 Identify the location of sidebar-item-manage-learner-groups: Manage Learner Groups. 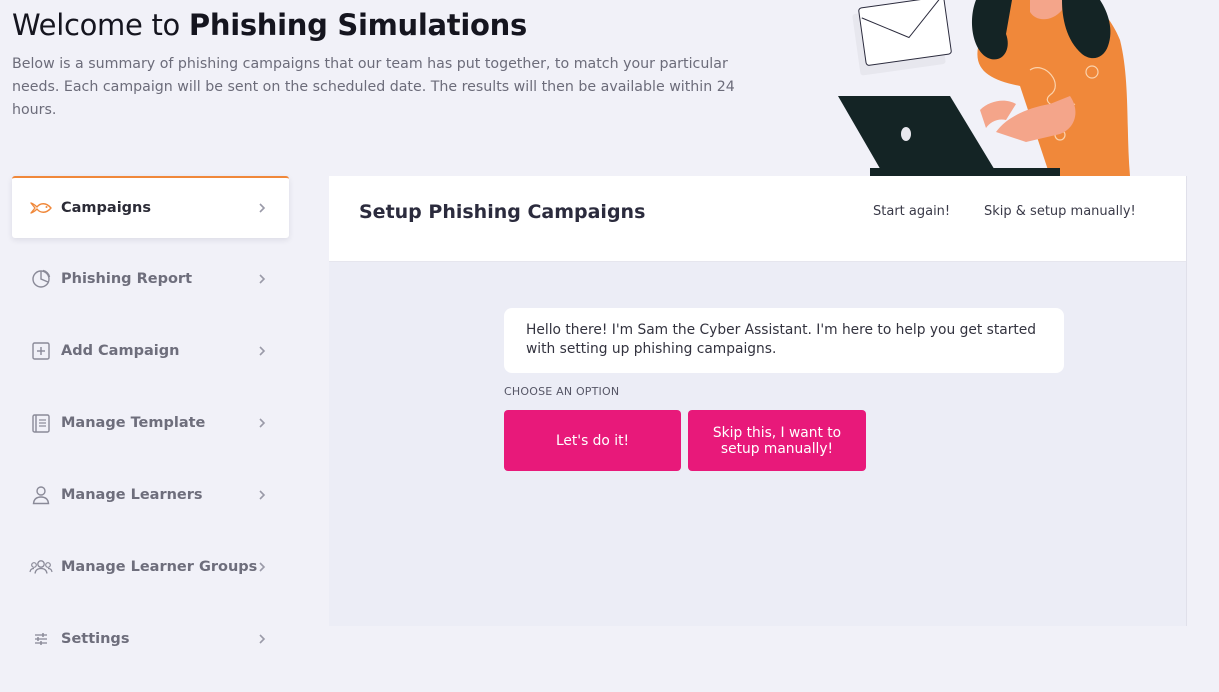
(150, 567).